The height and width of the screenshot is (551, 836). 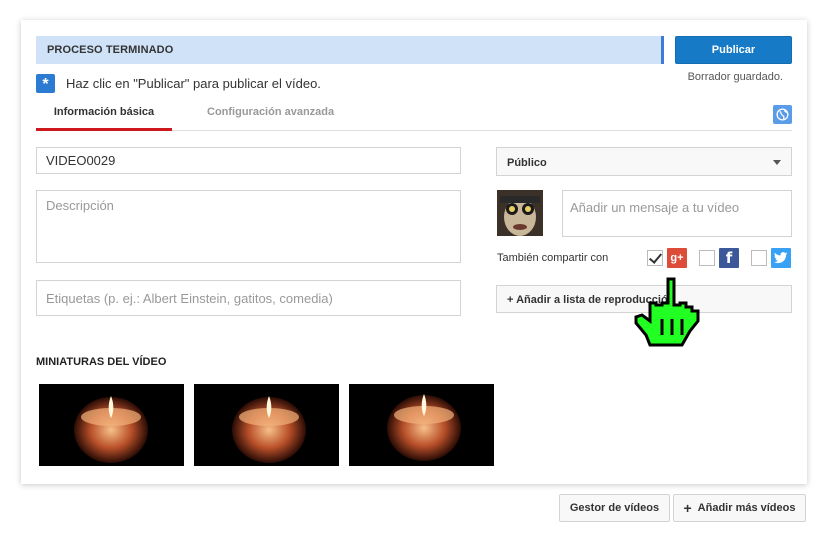 I want to click on thumbnails-heading: MINIATURAS DEL VÍDEO, so click(x=101, y=362).